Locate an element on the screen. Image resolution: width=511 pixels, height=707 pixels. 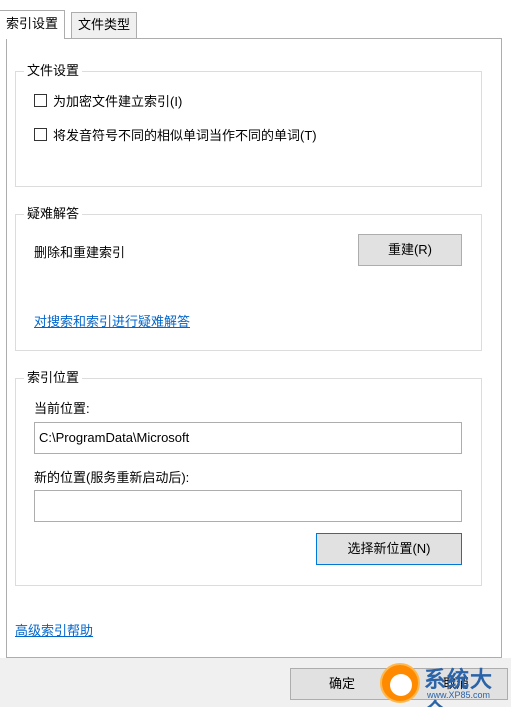
tab-index-settings: 索引设置 is located at coordinates (33, 24).